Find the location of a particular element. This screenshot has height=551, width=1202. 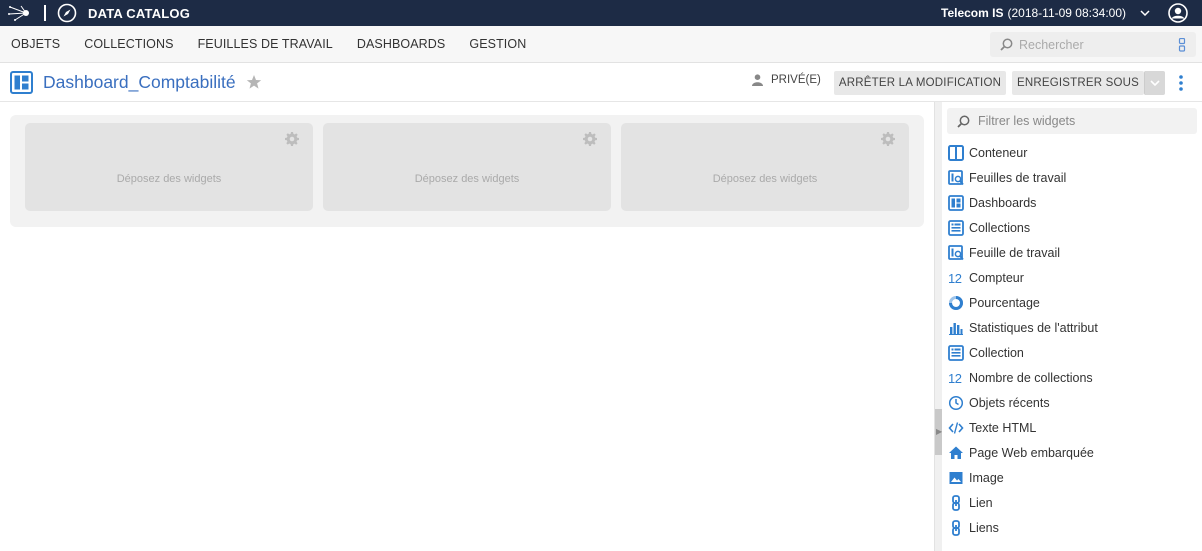

widget-item-dashboards: Dashboards is located at coordinates (992, 203).